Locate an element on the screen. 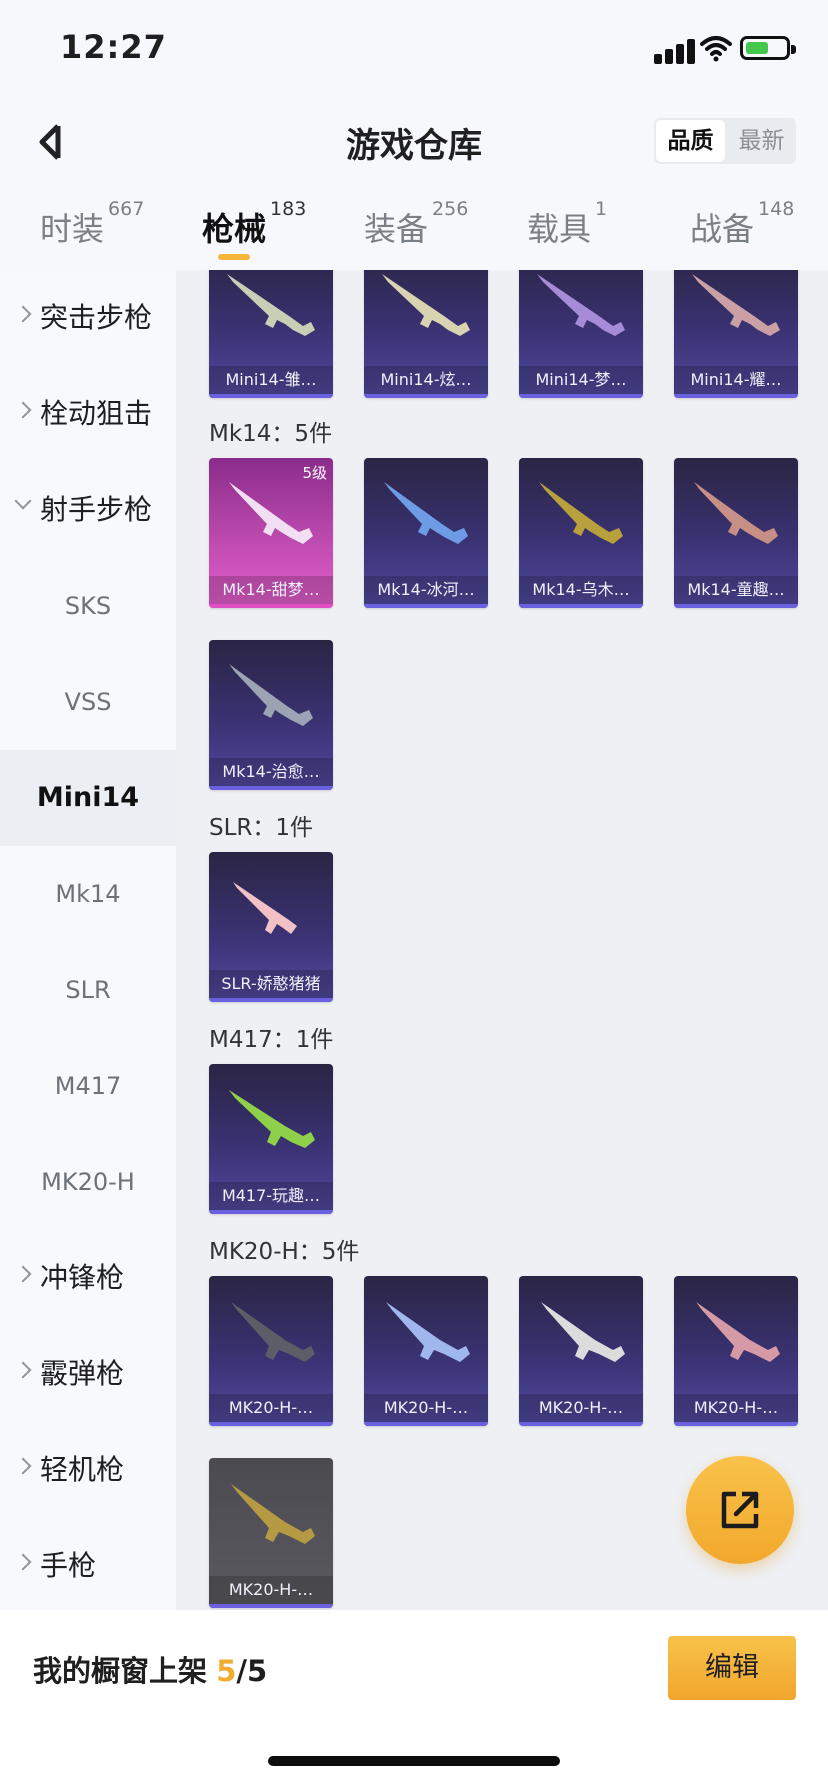  tab-supplies: 战备148 is located at coordinates (742, 224).